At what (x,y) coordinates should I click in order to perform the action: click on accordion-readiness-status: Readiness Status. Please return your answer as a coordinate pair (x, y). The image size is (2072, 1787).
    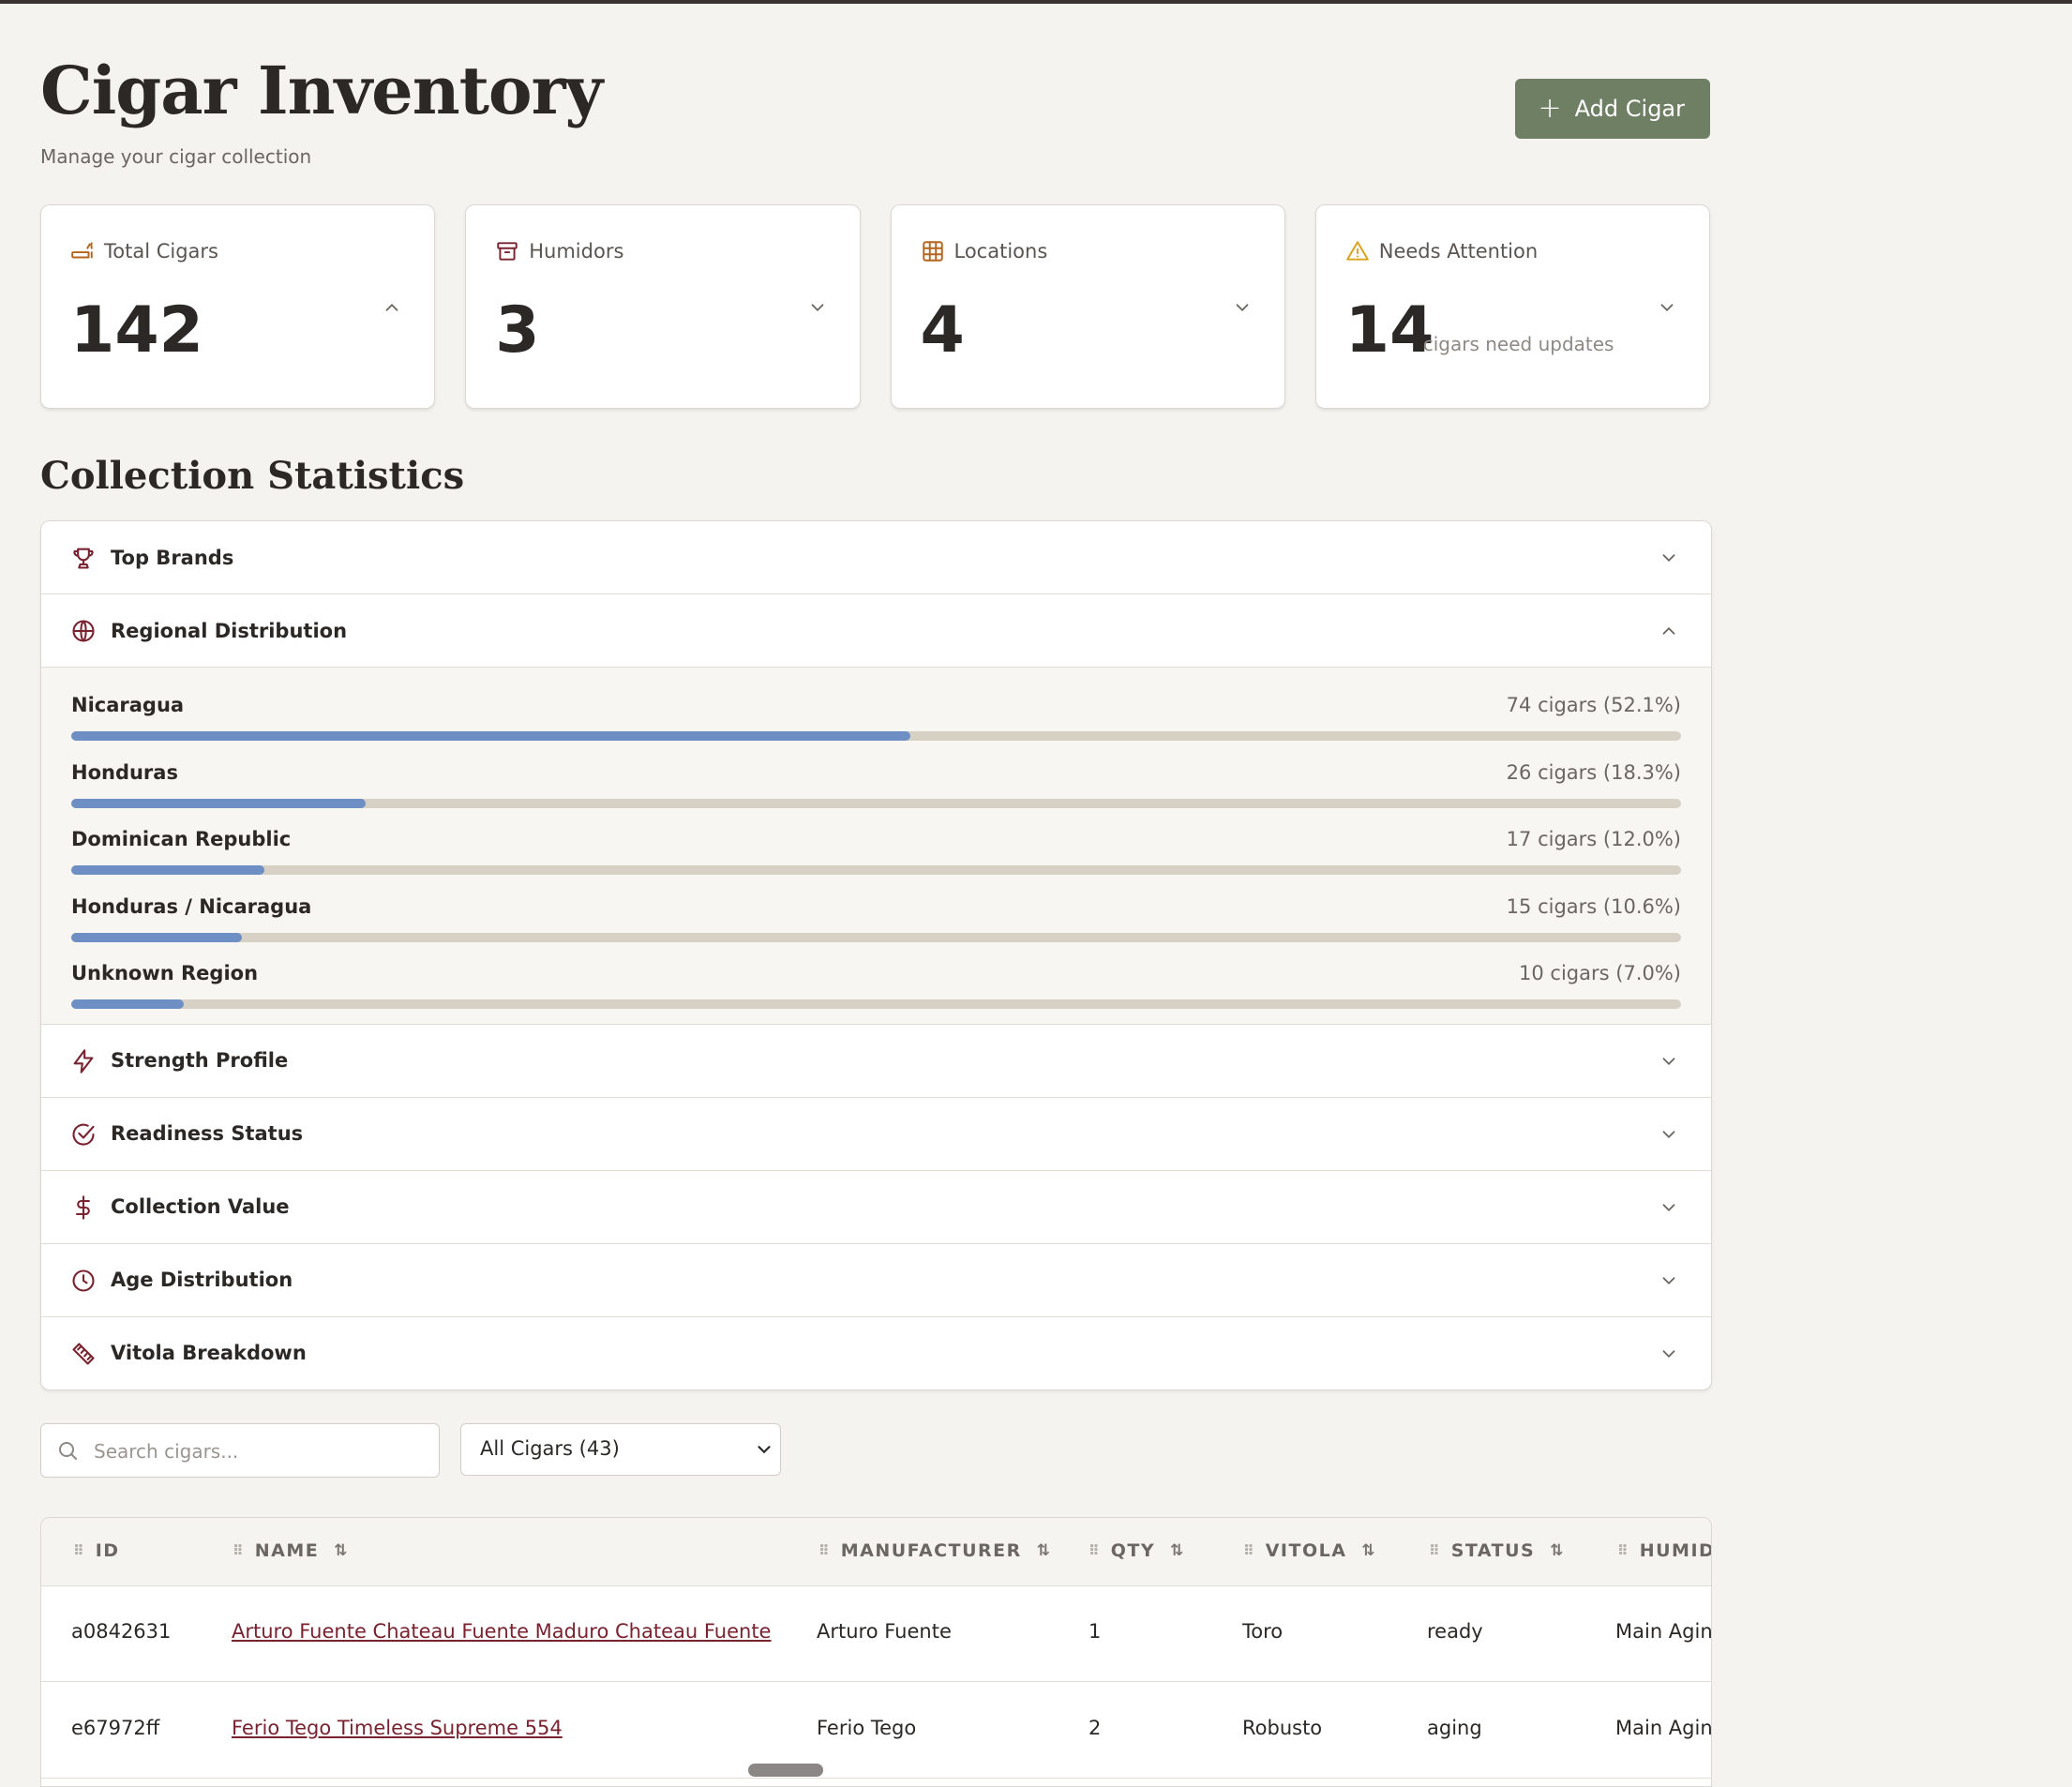
    Looking at the image, I should click on (876, 1135).